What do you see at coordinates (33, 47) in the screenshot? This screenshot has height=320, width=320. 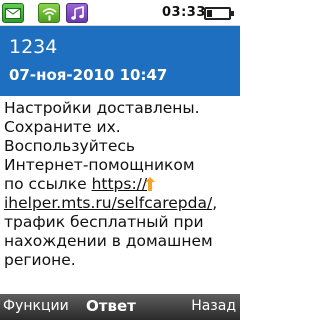 I see `sender-number: 1234` at bounding box center [33, 47].